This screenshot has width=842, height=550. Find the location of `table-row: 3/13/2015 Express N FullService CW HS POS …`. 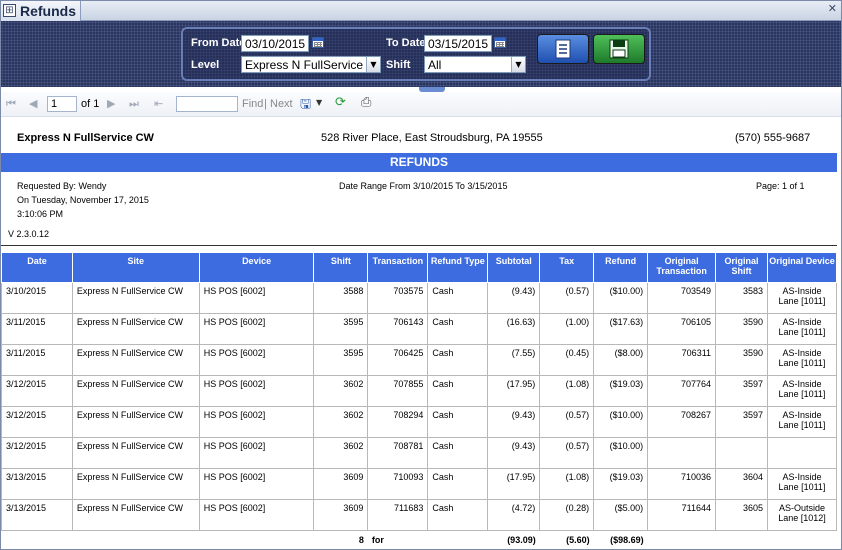

table-row: 3/13/2015 Express N FullService CW HS POS … is located at coordinates (419, 484).